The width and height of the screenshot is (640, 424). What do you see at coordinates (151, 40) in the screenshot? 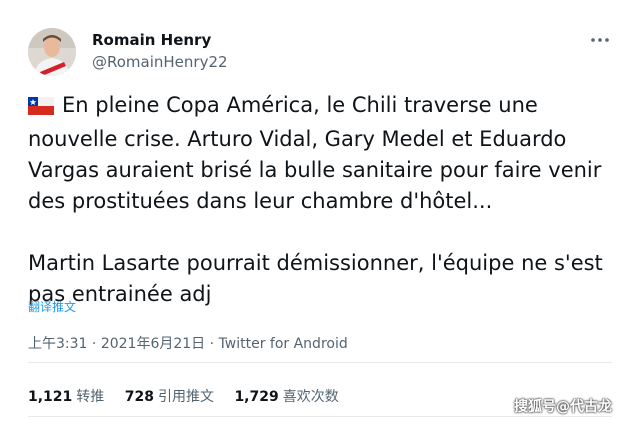
I see `author-name: Romain Henry` at bounding box center [151, 40].